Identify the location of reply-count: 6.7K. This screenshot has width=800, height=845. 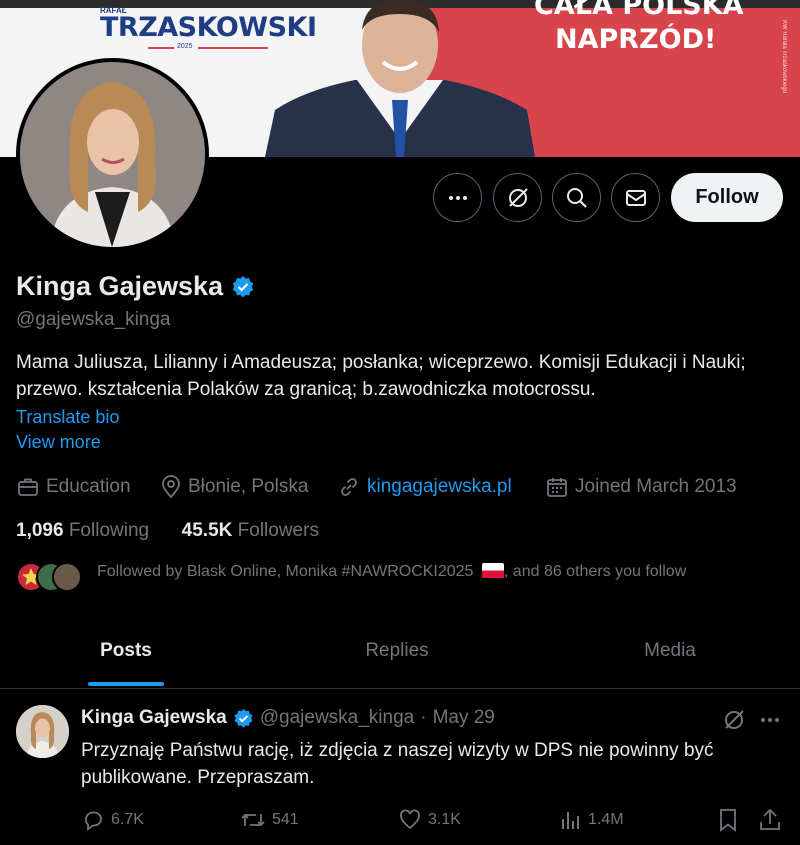
(127, 819).